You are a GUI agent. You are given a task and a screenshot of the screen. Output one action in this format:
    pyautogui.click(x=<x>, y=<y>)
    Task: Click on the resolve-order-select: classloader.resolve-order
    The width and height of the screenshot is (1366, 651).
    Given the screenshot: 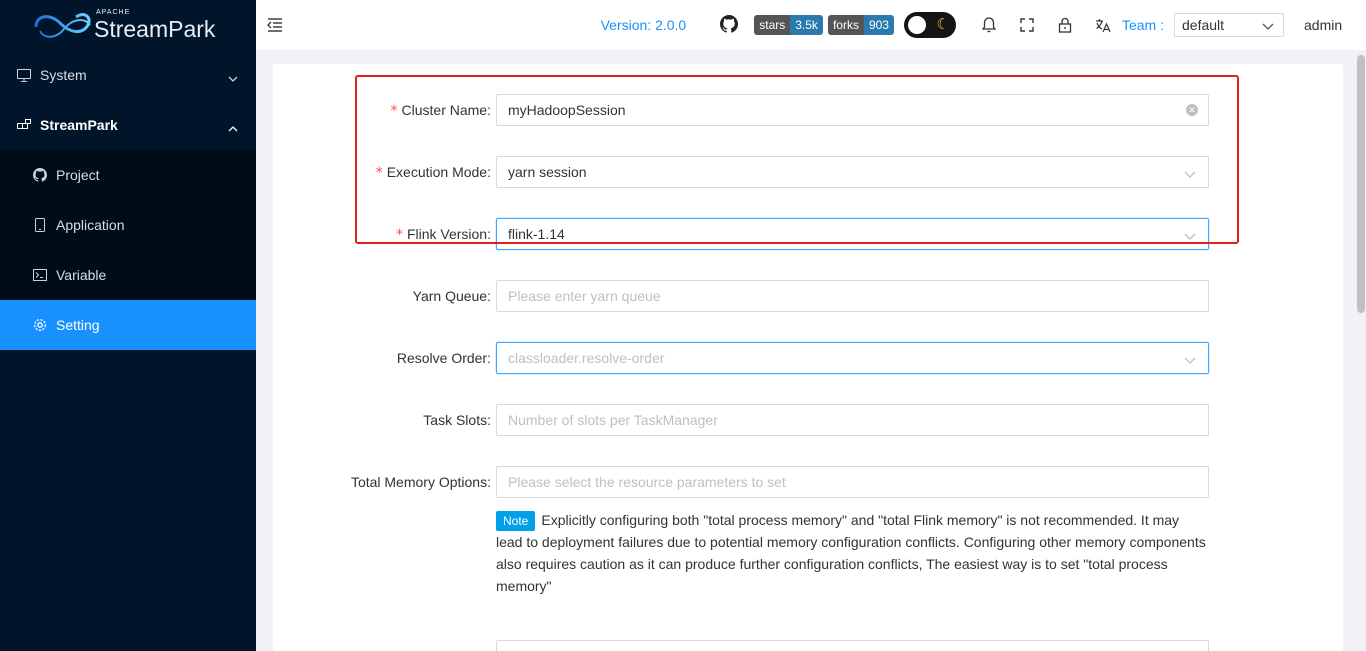 What is the action you would take?
    pyautogui.click(x=852, y=358)
    